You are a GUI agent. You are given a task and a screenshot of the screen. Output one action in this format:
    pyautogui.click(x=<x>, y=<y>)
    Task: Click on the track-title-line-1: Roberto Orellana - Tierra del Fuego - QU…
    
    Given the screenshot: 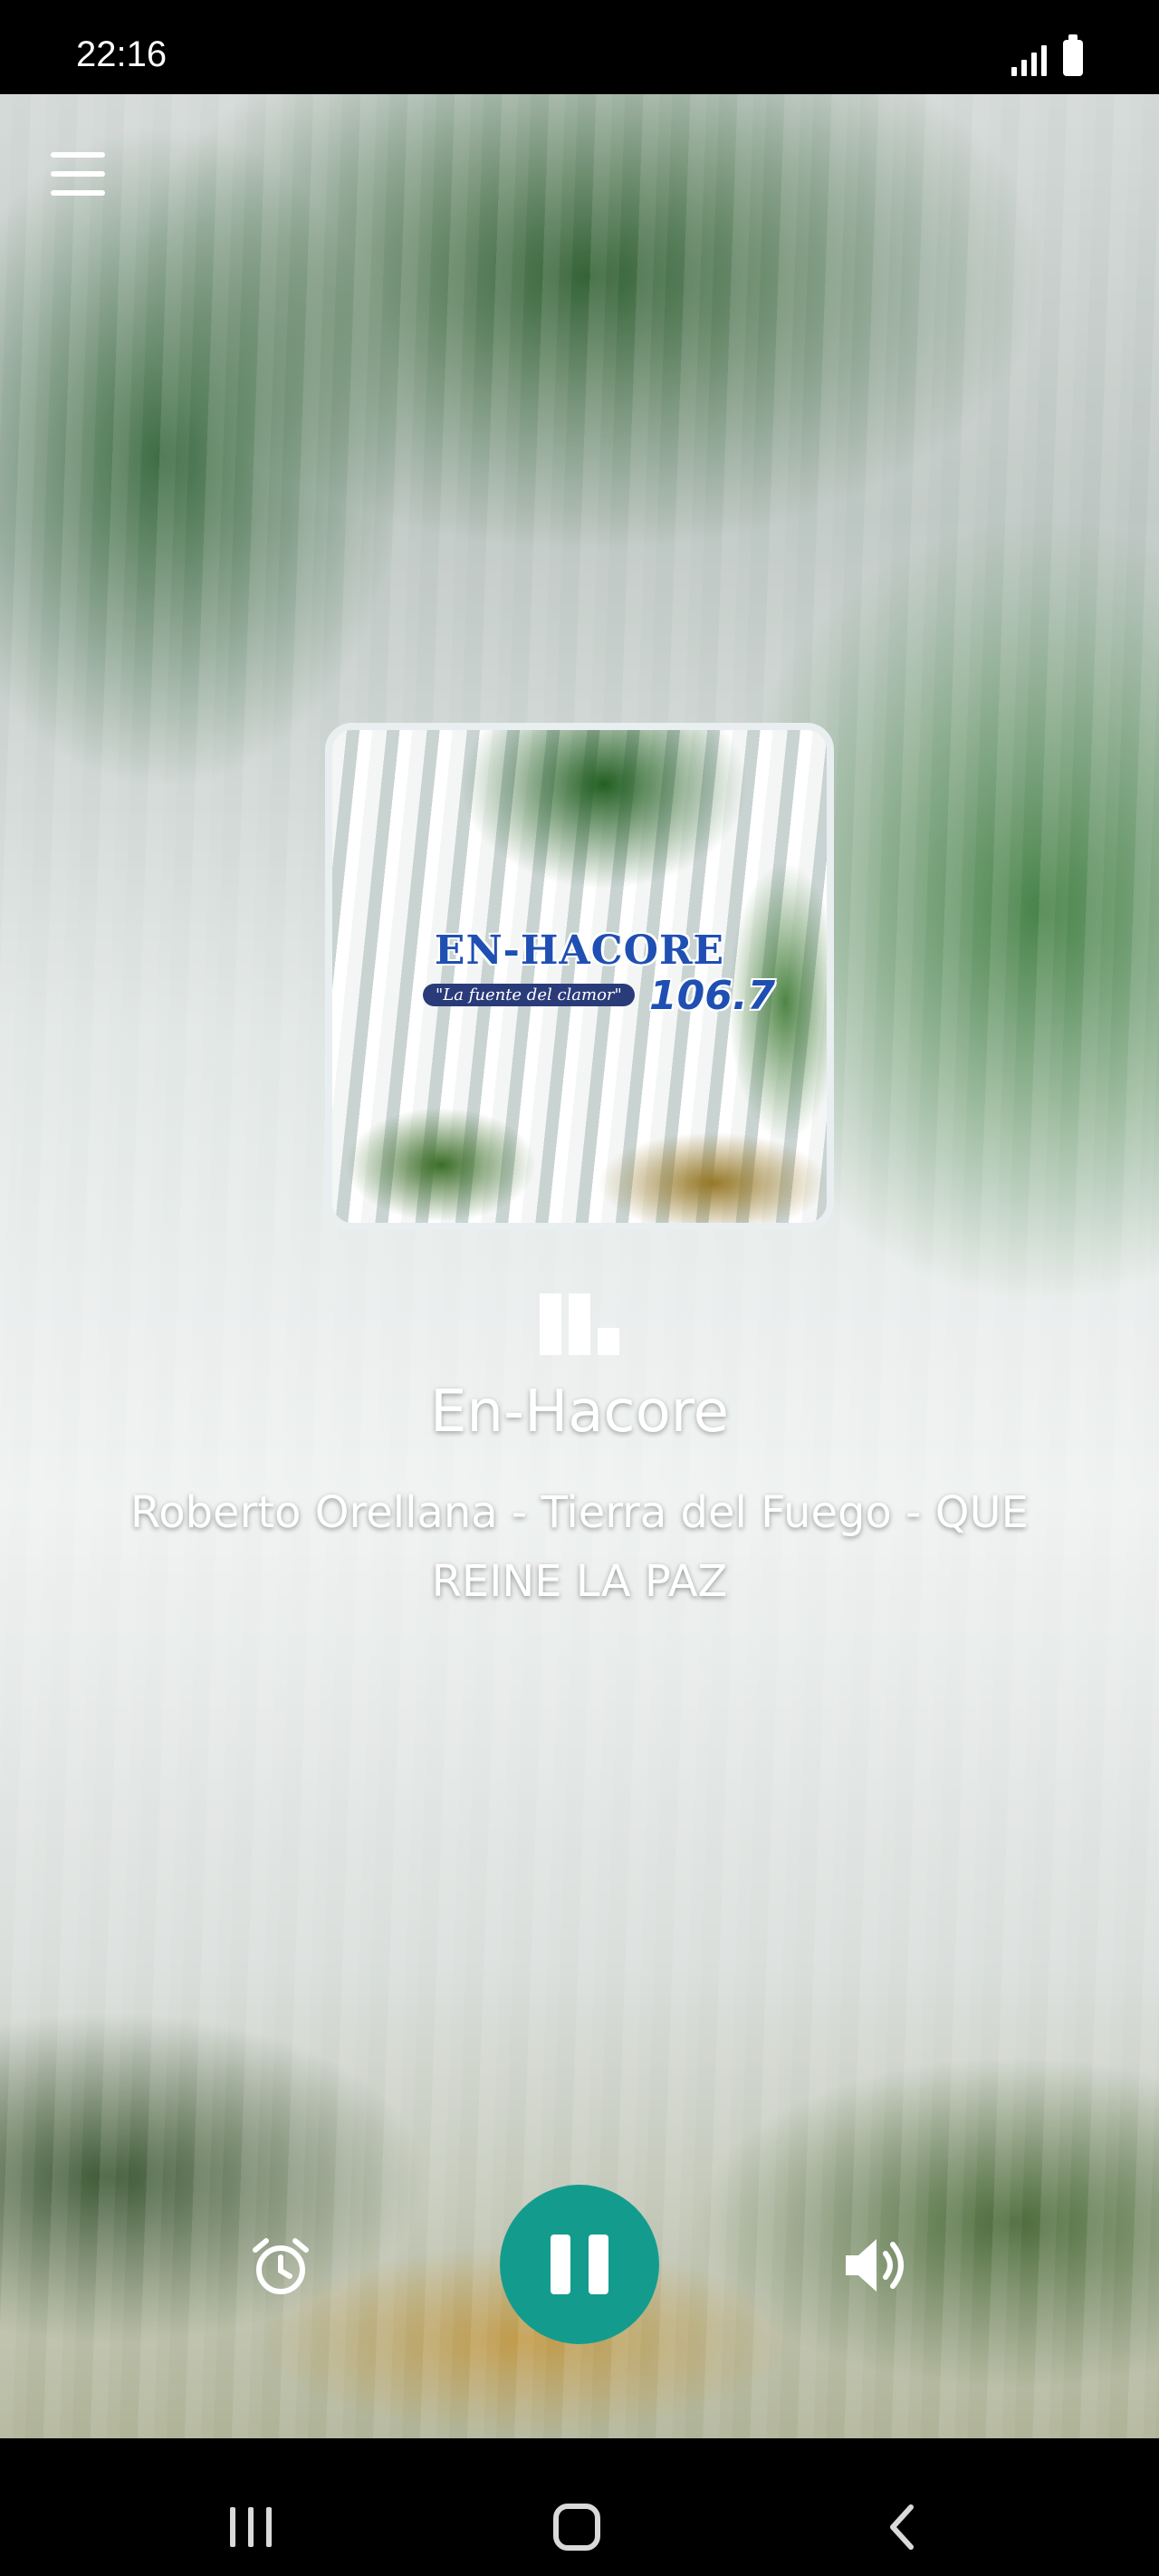 What is the action you would take?
    pyautogui.click(x=579, y=1512)
    